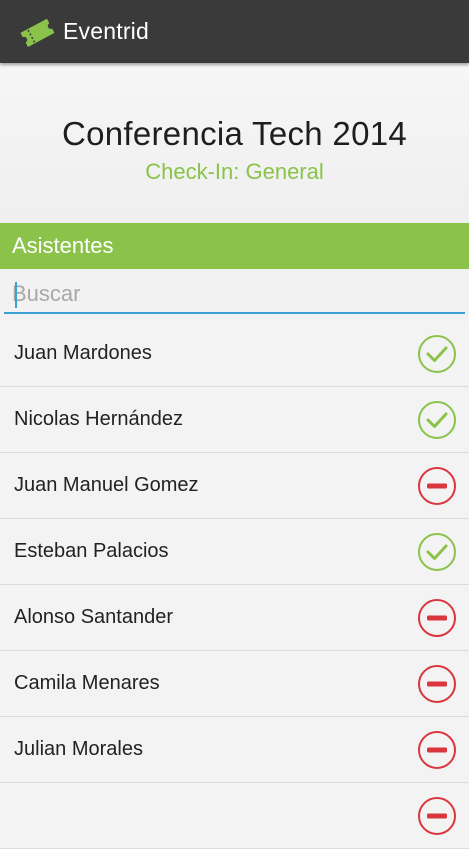 This screenshot has height=849, width=469. What do you see at coordinates (234, 133) in the screenshot?
I see `event-title: Conferencia Tech 2014` at bounding box center [234, 133].